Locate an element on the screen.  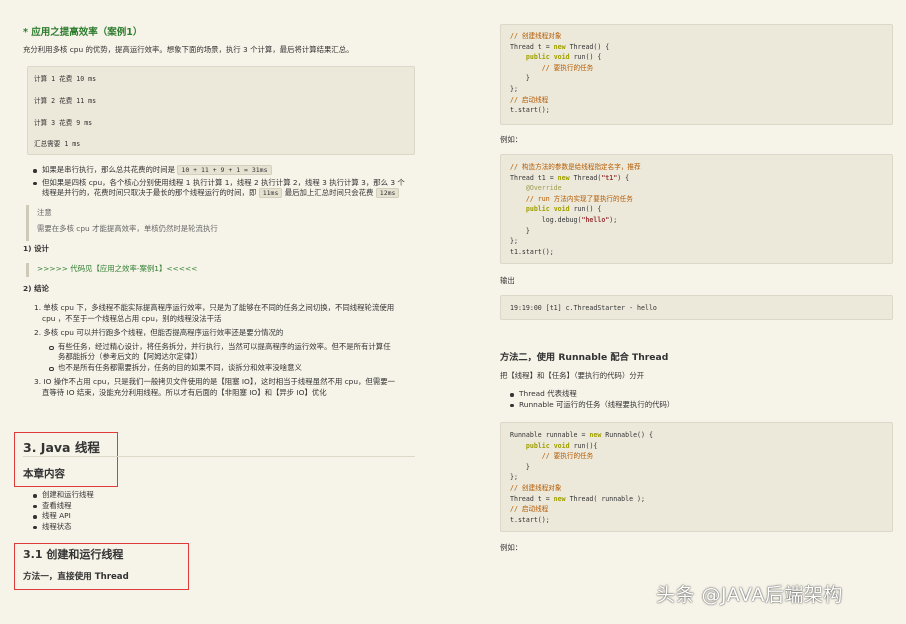
bullet-text: 线程是并行的，花费时间只取决于最长的那个线程运行的时间，即 is located at coordinates (149, 192).